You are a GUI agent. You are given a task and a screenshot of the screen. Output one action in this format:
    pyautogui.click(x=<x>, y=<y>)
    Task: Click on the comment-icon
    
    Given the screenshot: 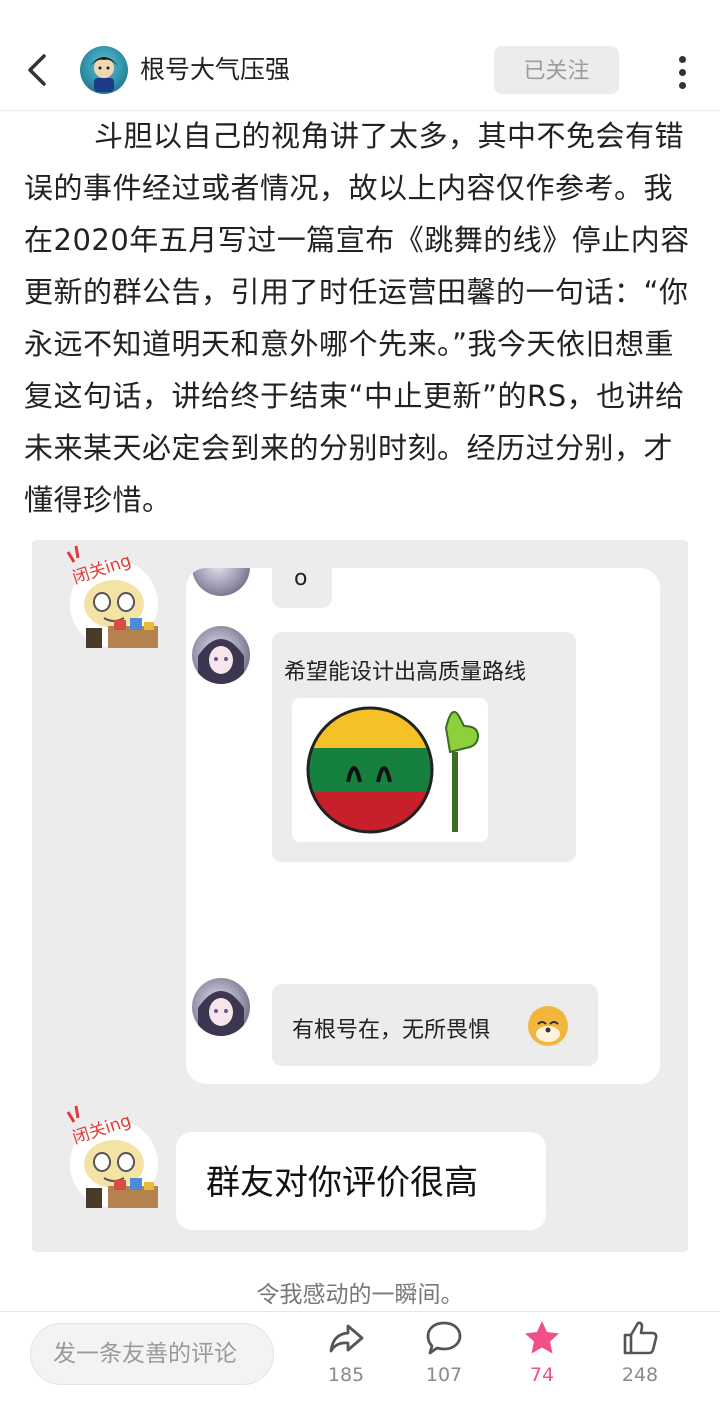 What is the action you would take?
    pyautogui.click(x=444, y=1338)
    